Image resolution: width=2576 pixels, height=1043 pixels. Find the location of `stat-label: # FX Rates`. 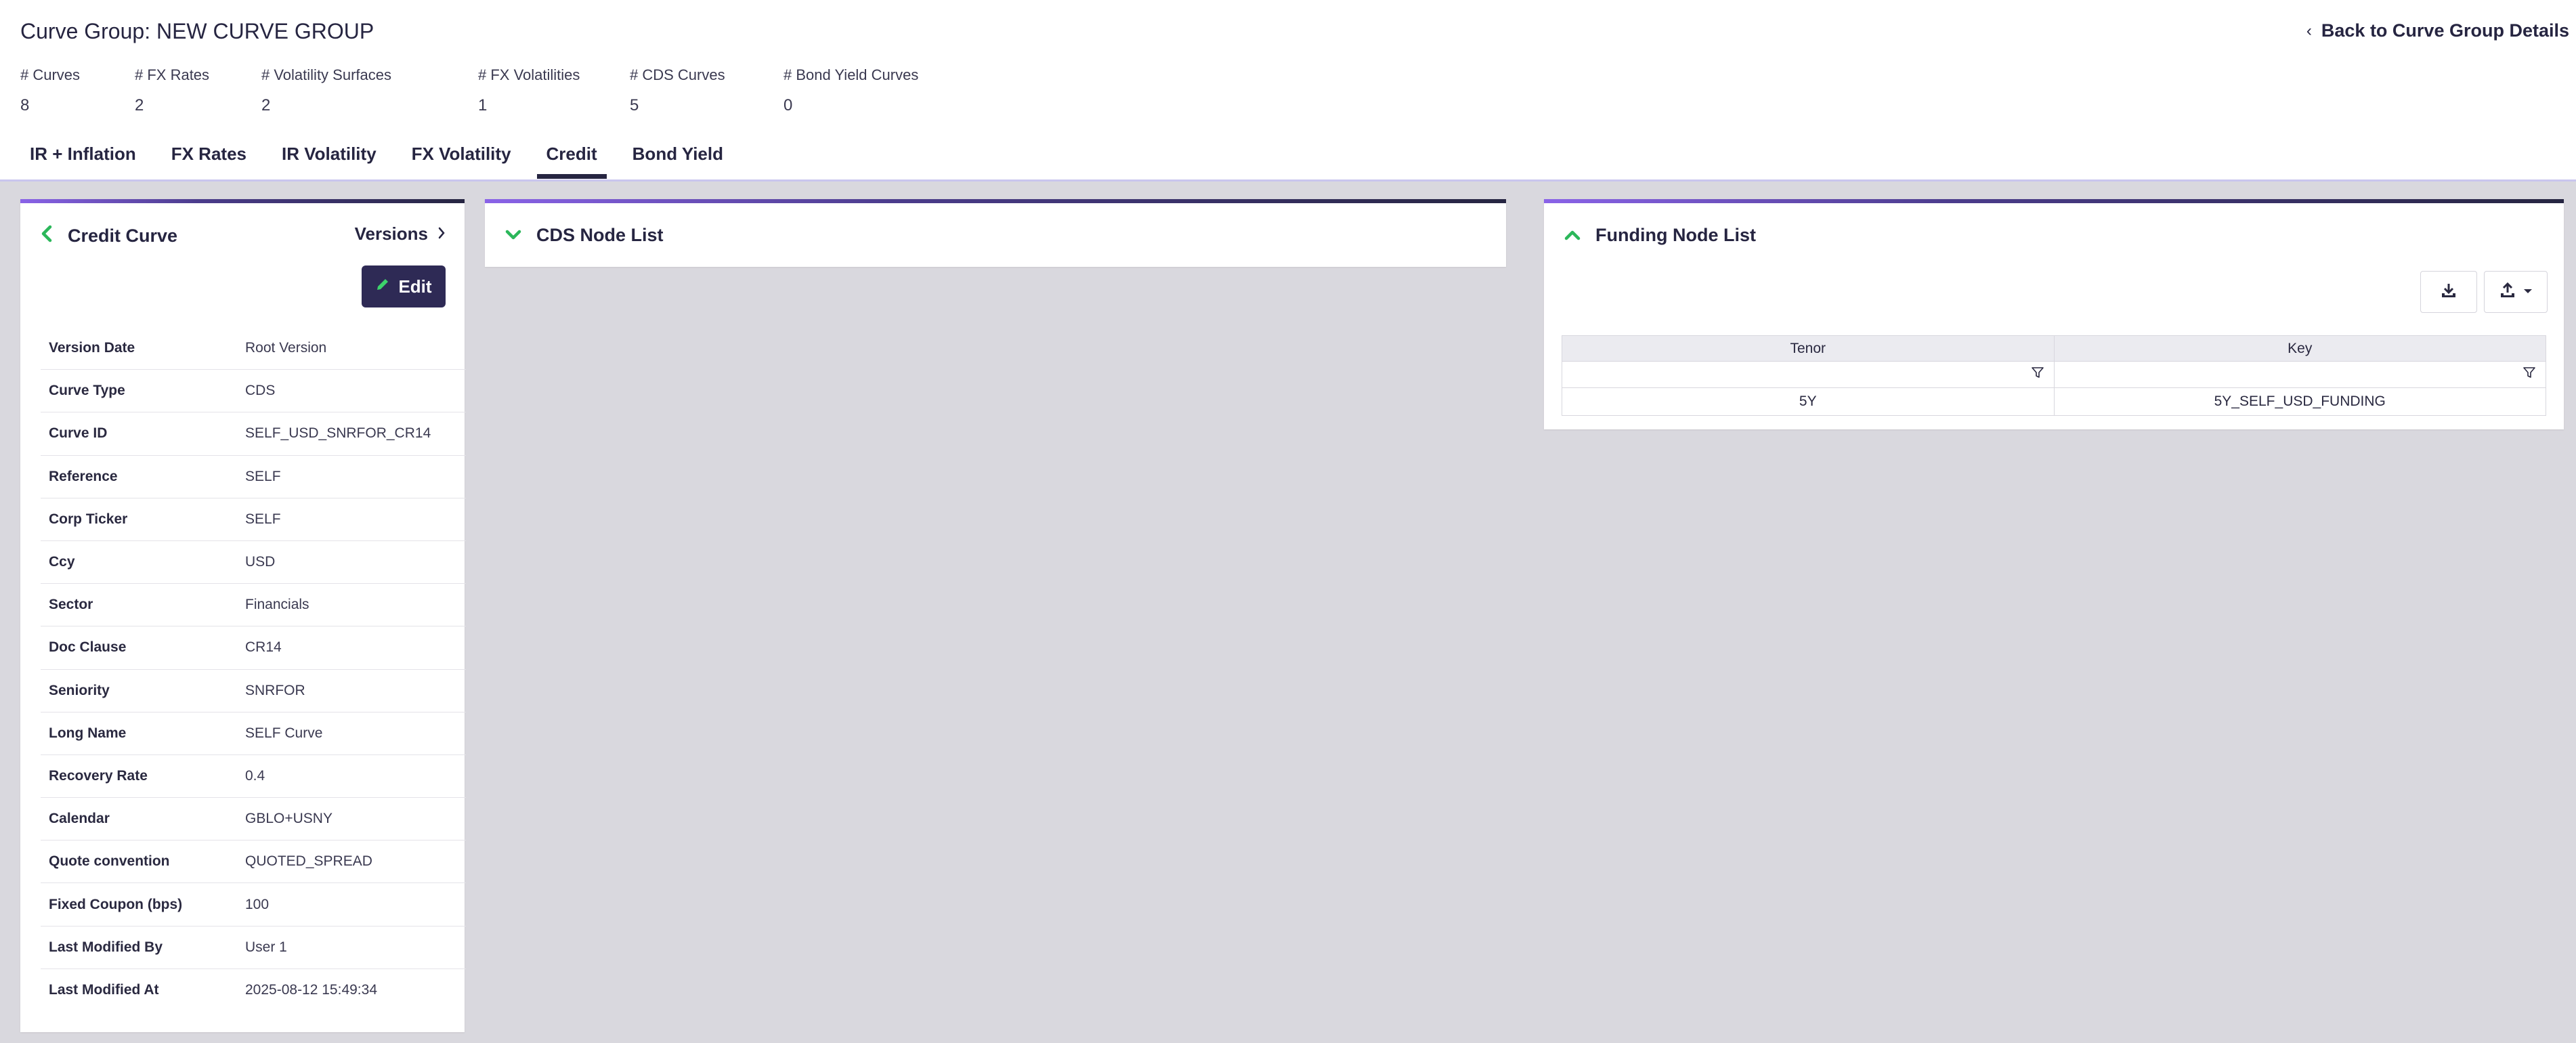

stat-label: # FX Rates is located at coordinates (172, 74).